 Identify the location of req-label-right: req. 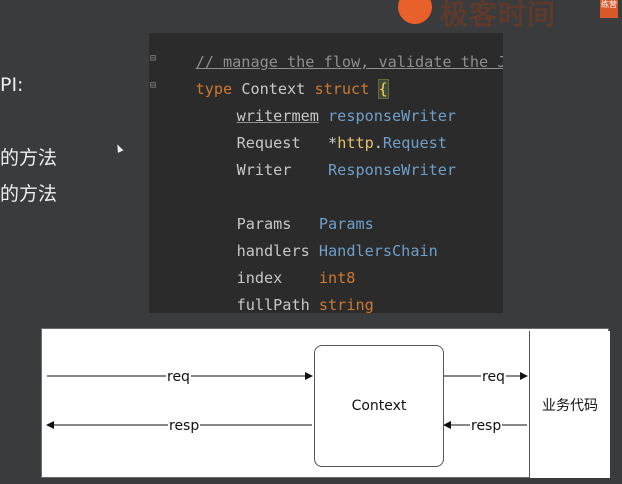
(493, 377).